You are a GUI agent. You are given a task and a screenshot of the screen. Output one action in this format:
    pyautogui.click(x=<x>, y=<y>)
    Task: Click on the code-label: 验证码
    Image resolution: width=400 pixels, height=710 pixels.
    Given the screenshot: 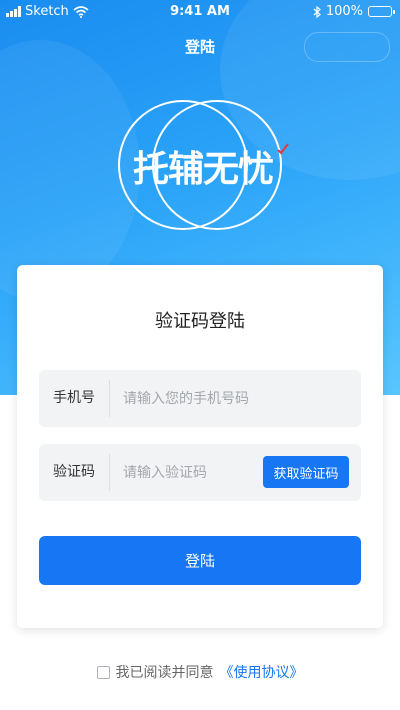 What is the action you would take?
    pyautogui.click(x=74, y=472)
    